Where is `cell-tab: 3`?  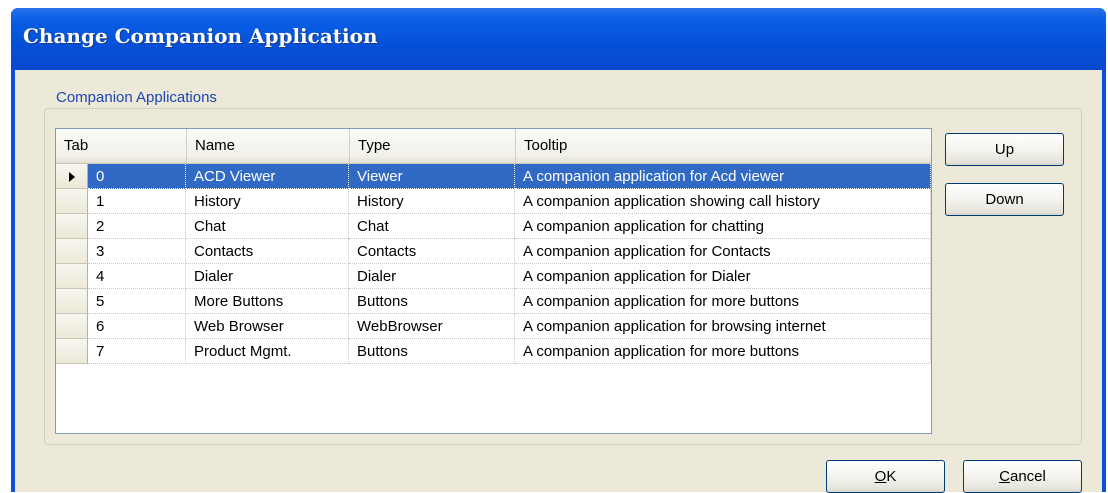
cell-tab: 3 is located at coordinates (137, 251).